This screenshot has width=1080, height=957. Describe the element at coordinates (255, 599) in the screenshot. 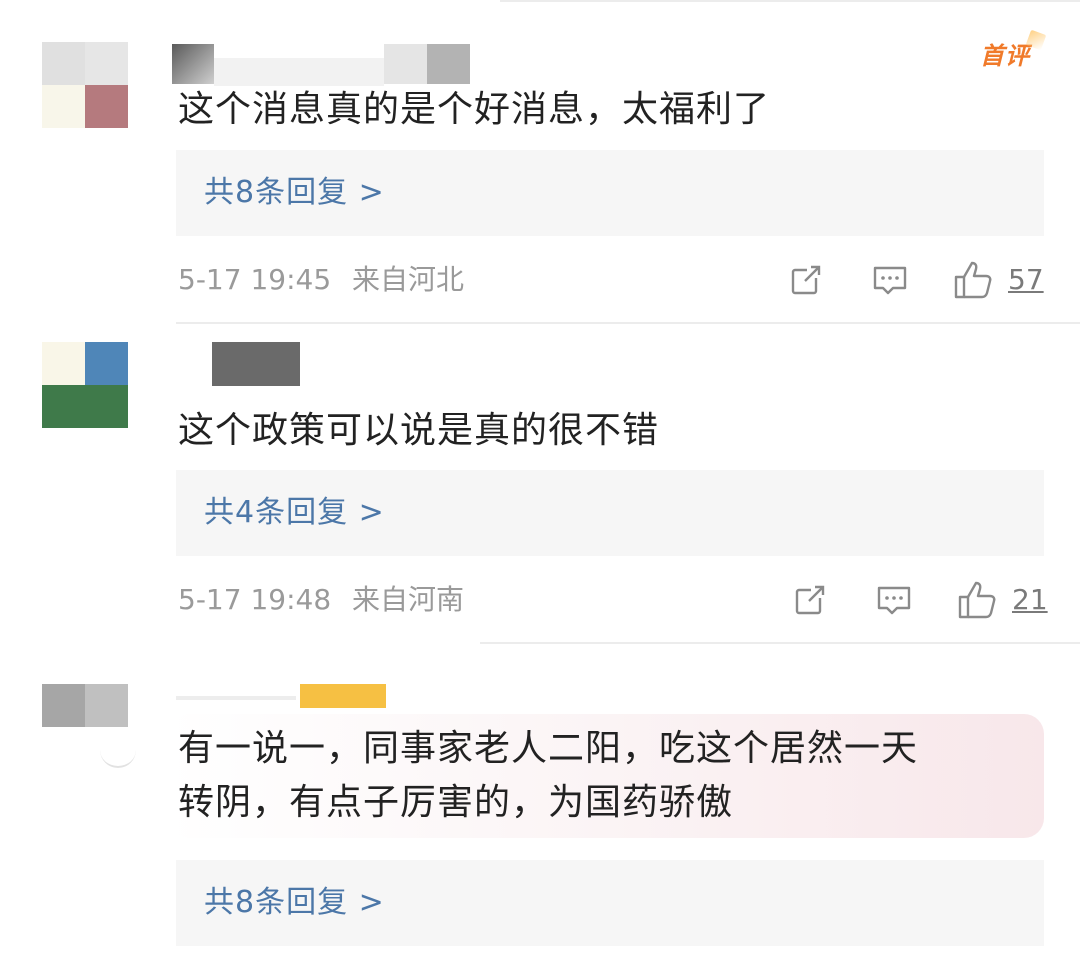

I see `timestamp: 5-17 19:48` at that location.